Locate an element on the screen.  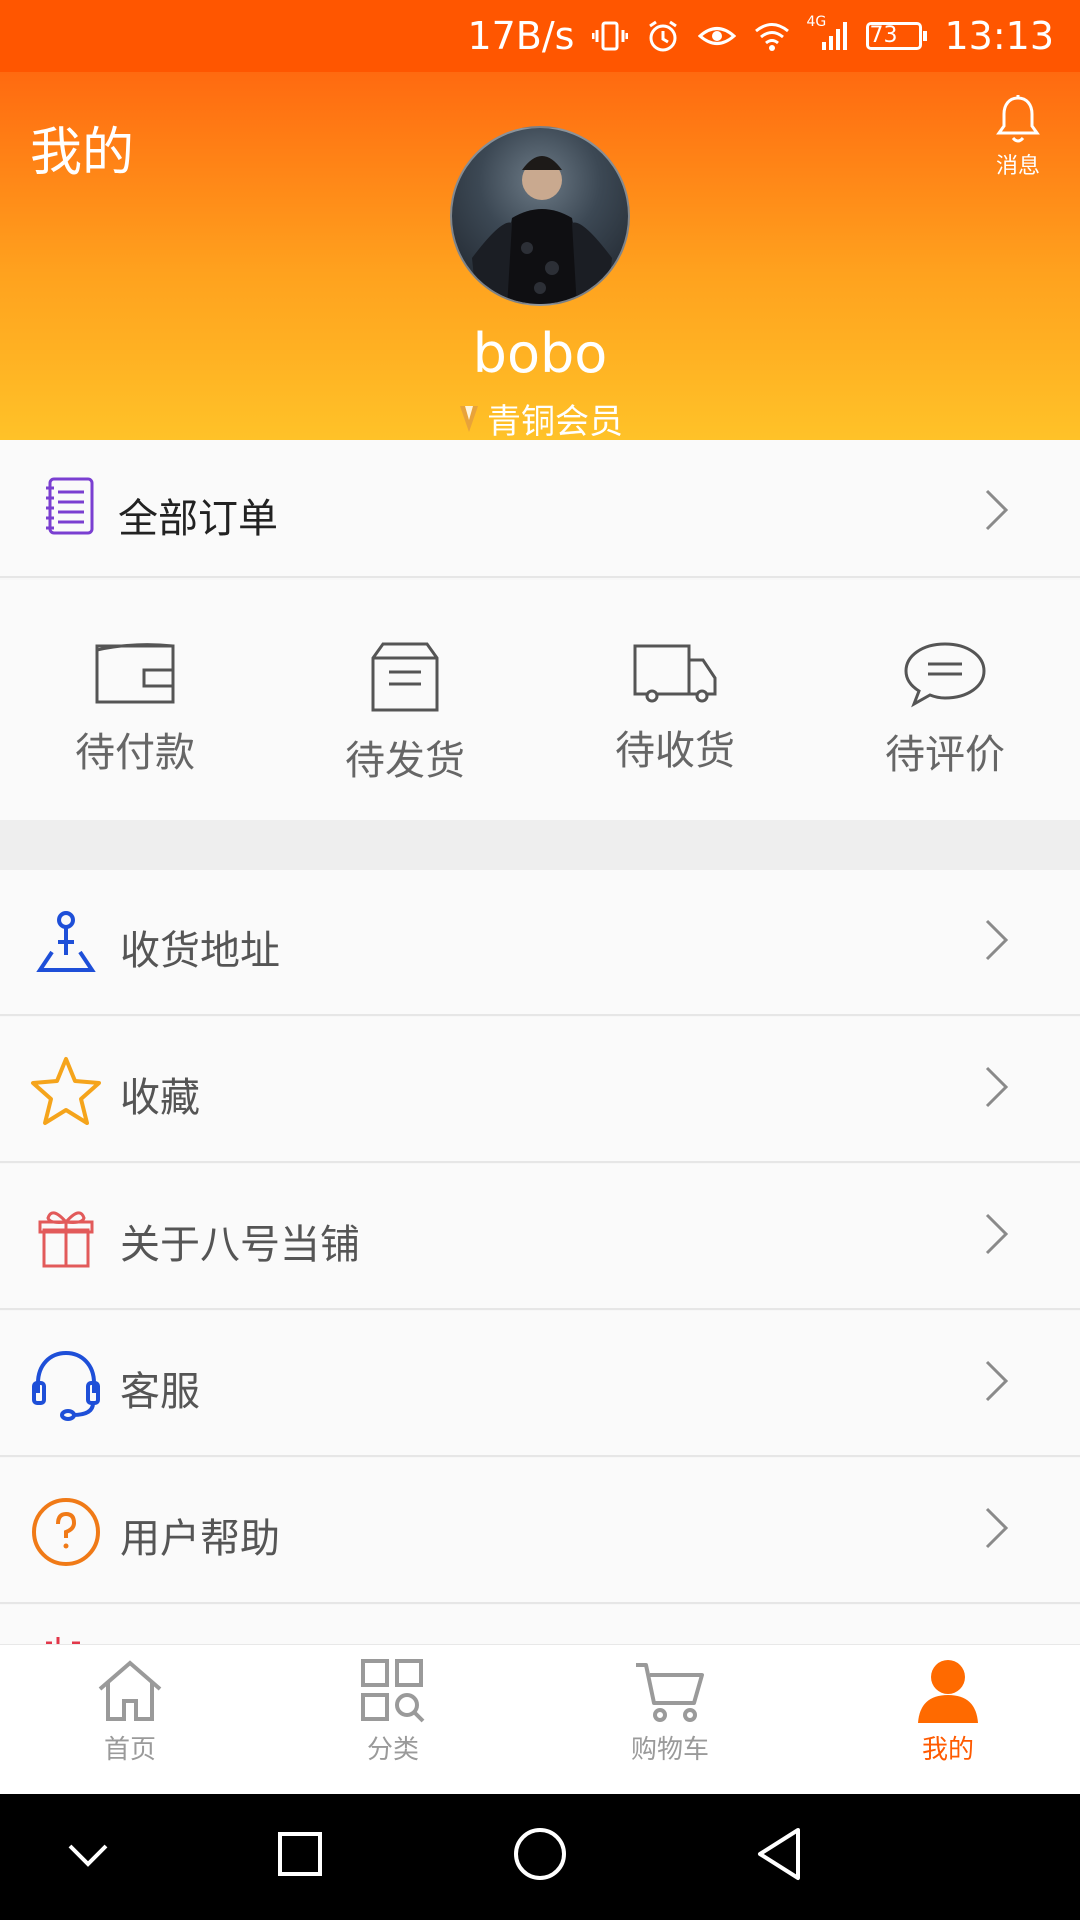
tab-mine: 我的 is located at coordinates (948, 1711).